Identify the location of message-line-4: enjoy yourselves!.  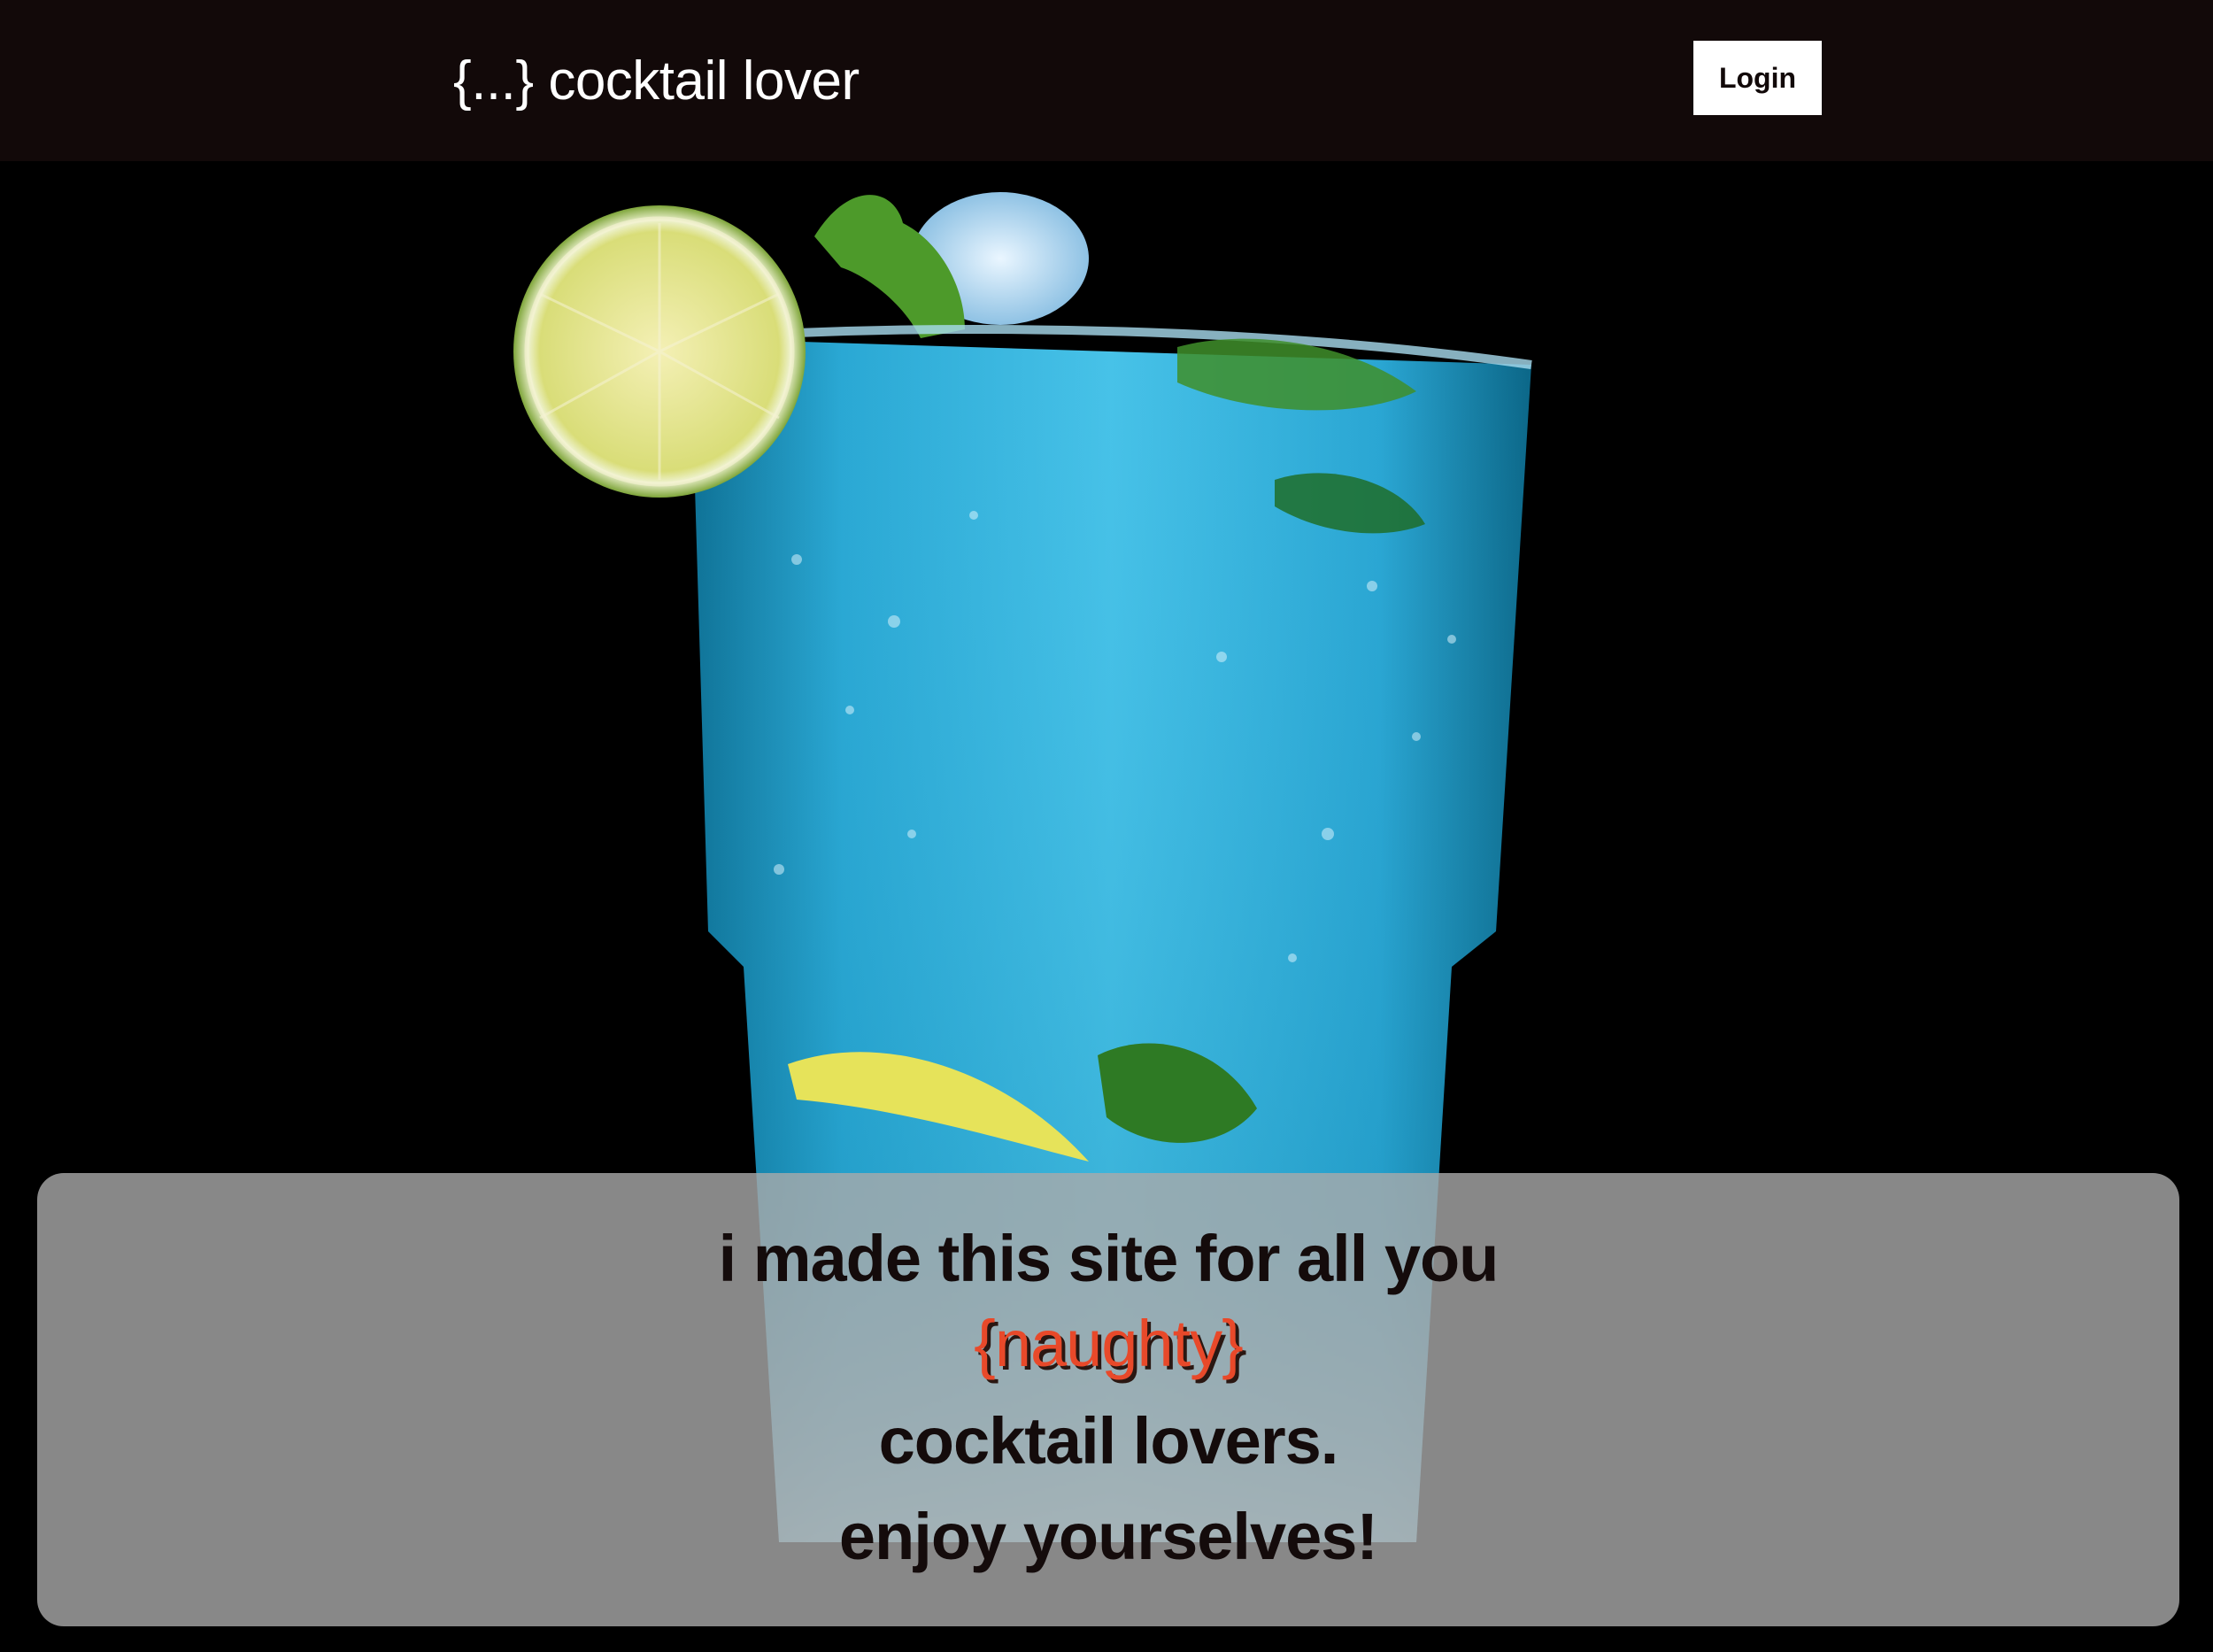
(1108, 1536).